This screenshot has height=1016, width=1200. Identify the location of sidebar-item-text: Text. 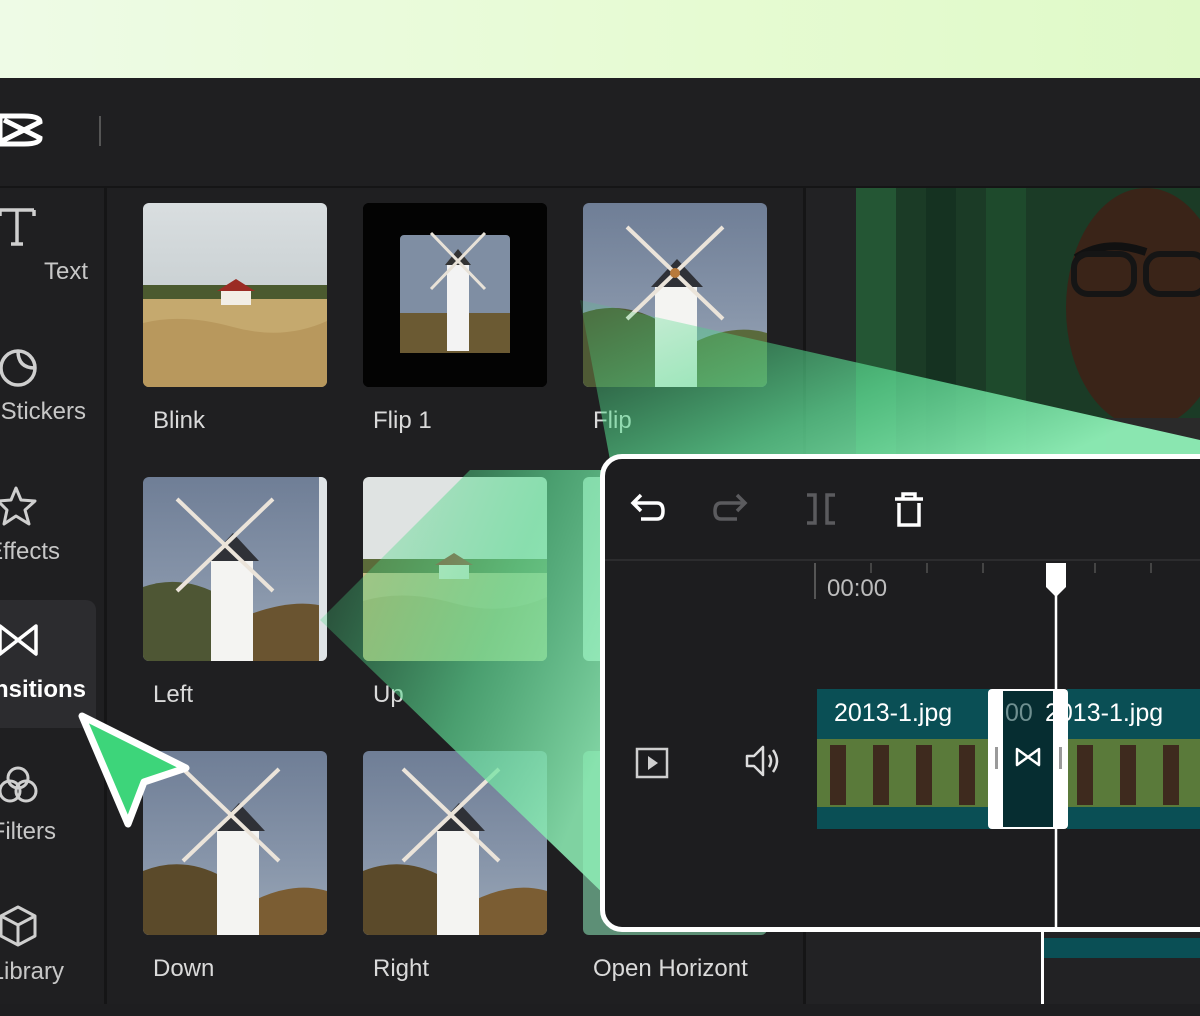
(48, 252).